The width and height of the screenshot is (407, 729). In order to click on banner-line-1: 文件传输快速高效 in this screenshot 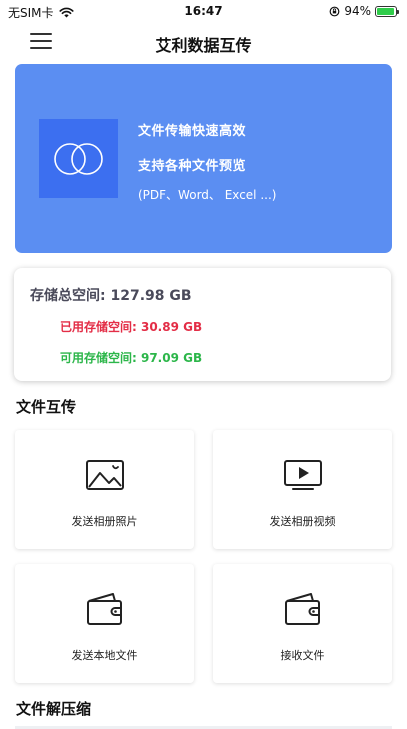, I will do `click(192, 131)`.